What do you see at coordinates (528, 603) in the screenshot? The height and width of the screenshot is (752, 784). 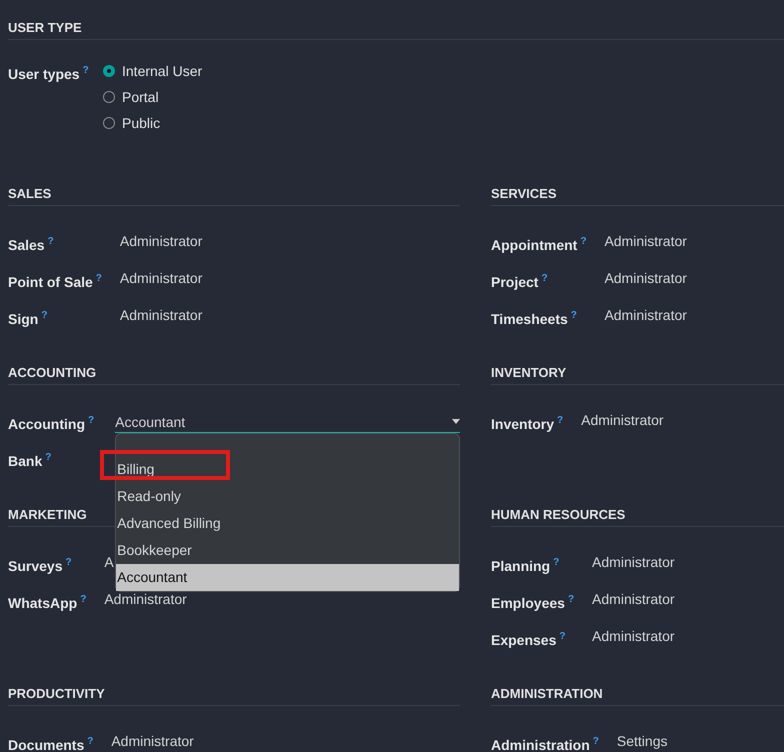 I see `field-label: Employees` at bounding box center [528, 603].